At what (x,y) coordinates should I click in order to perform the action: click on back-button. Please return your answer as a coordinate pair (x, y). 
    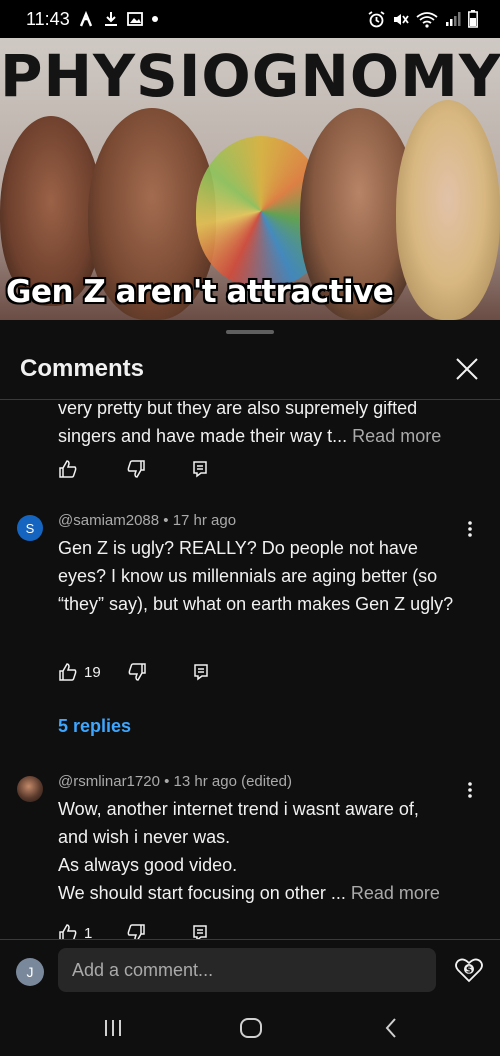
    Looking at the image, I should click on (391, 1028).